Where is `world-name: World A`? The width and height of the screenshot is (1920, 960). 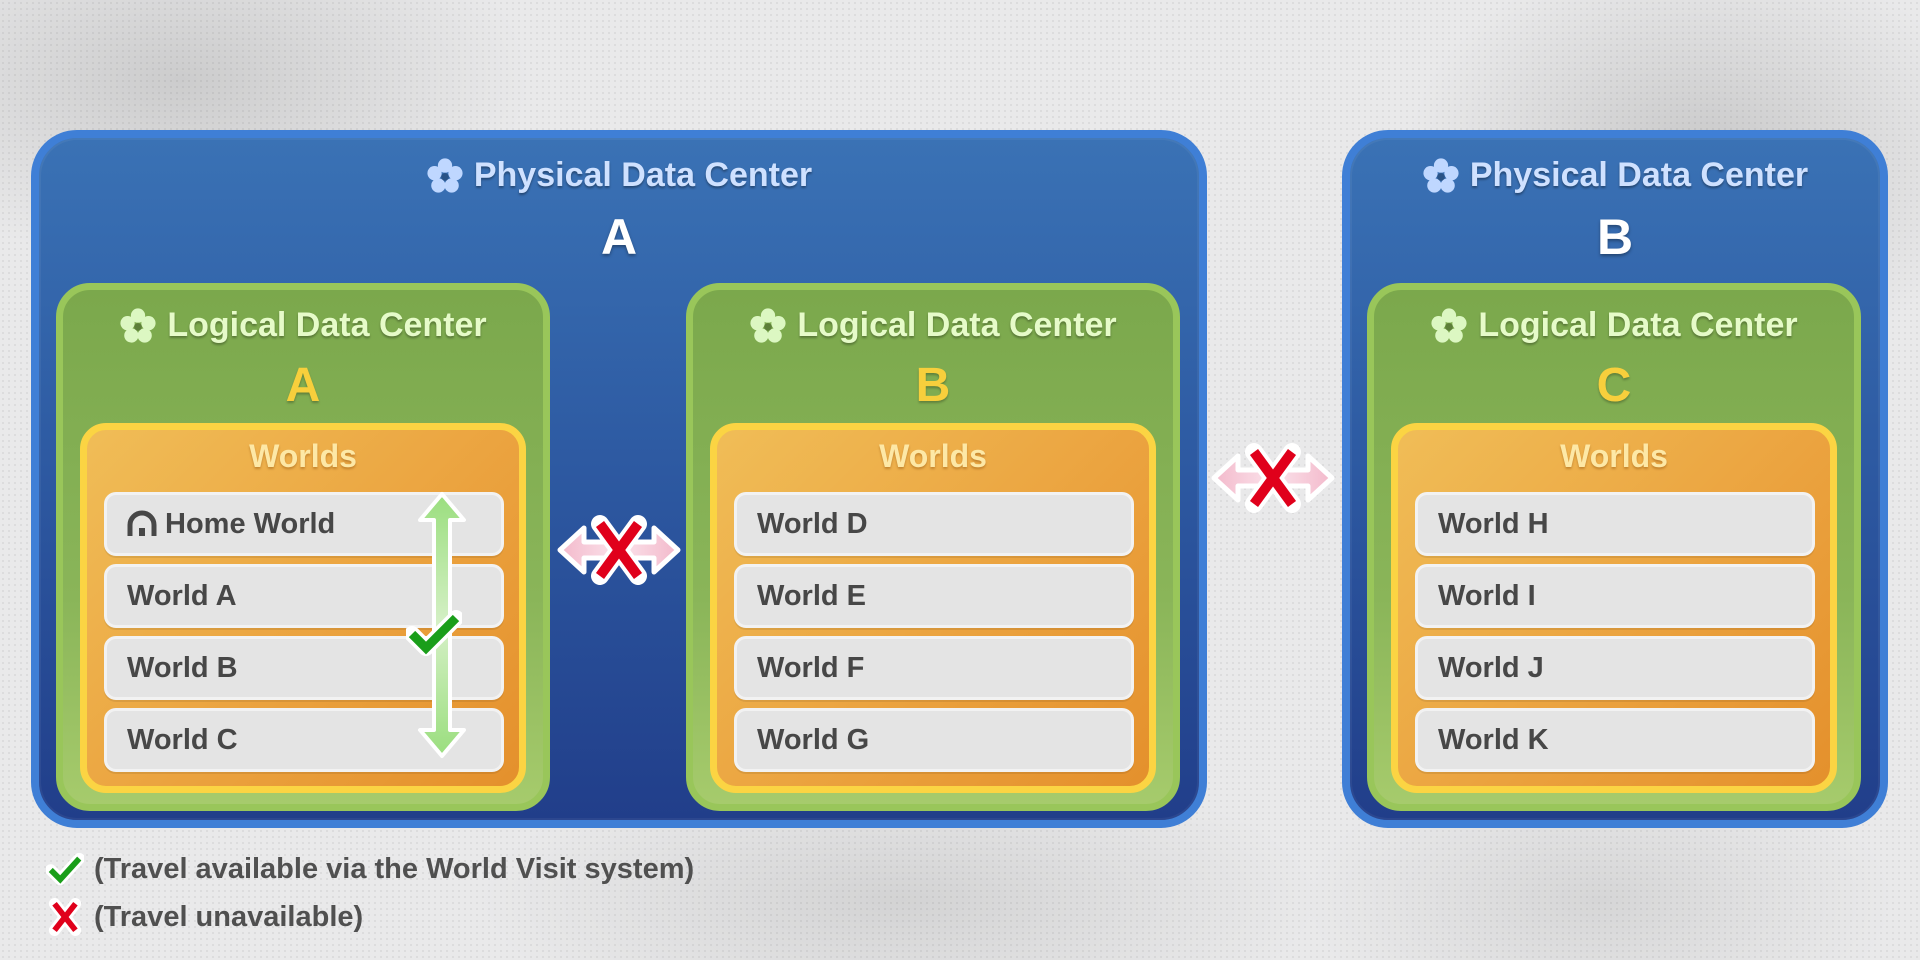
world-name: World A is located at coordinates (182, 595).